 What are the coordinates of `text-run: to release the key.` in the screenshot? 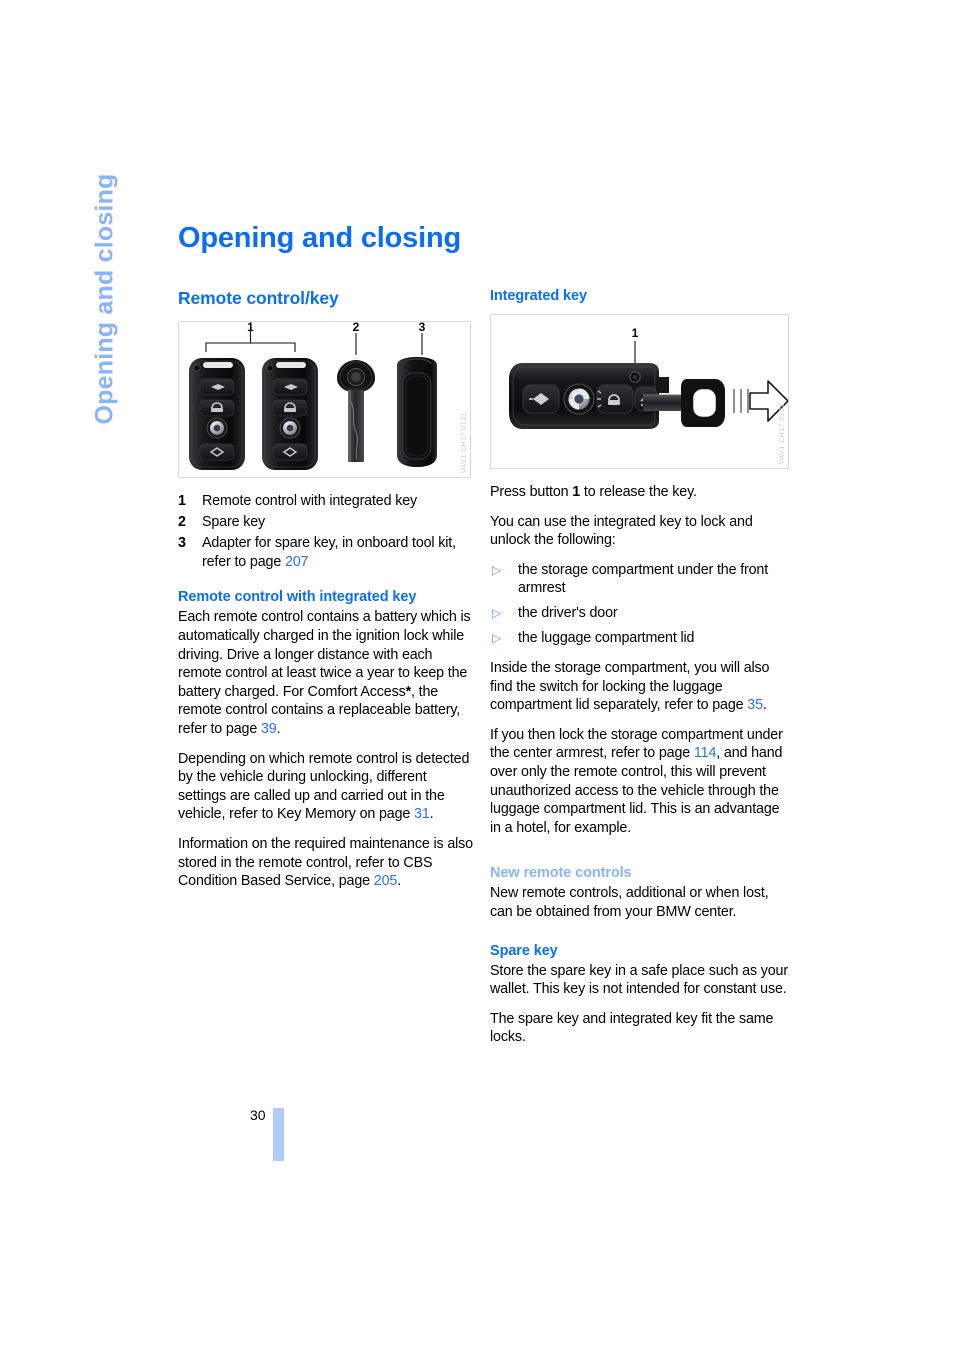 It's located at (638, 492).